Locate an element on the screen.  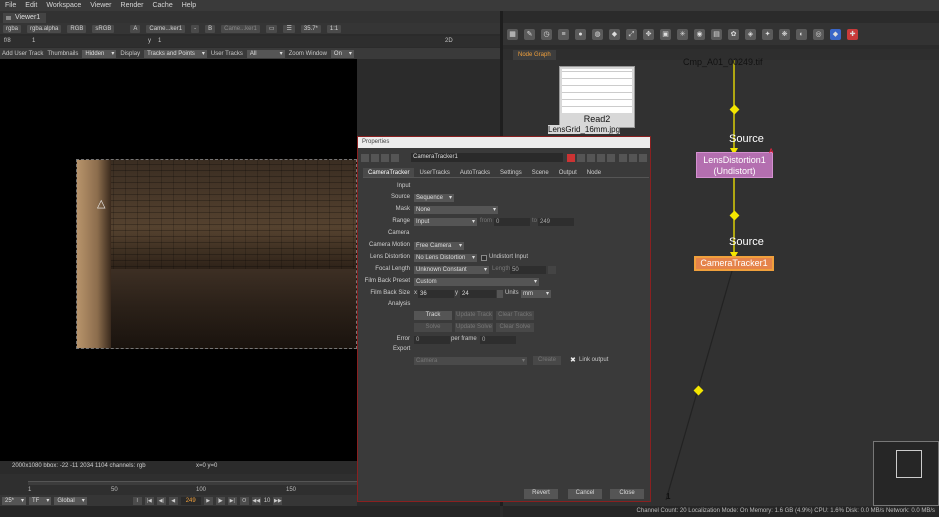
wipe-icon: ▭ is located at coordinates (271, 28).